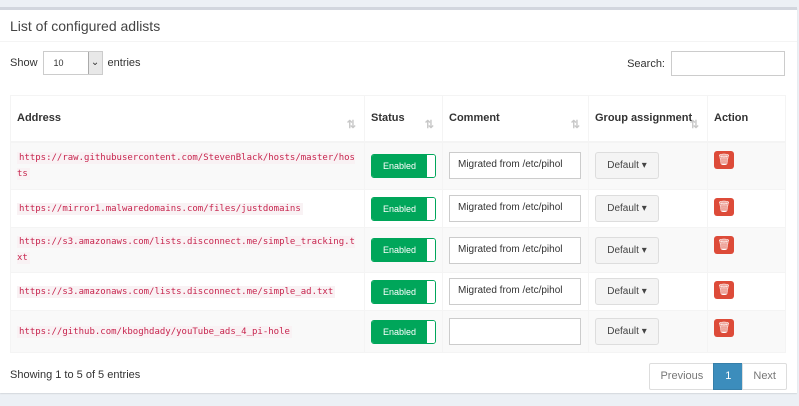 The height and width of the screenshot is (406, 799). Describe the element at coordinates (398, 59) in the screenshot. I see `table-controls: Show 10 ⌄ entries Search:` at that location.